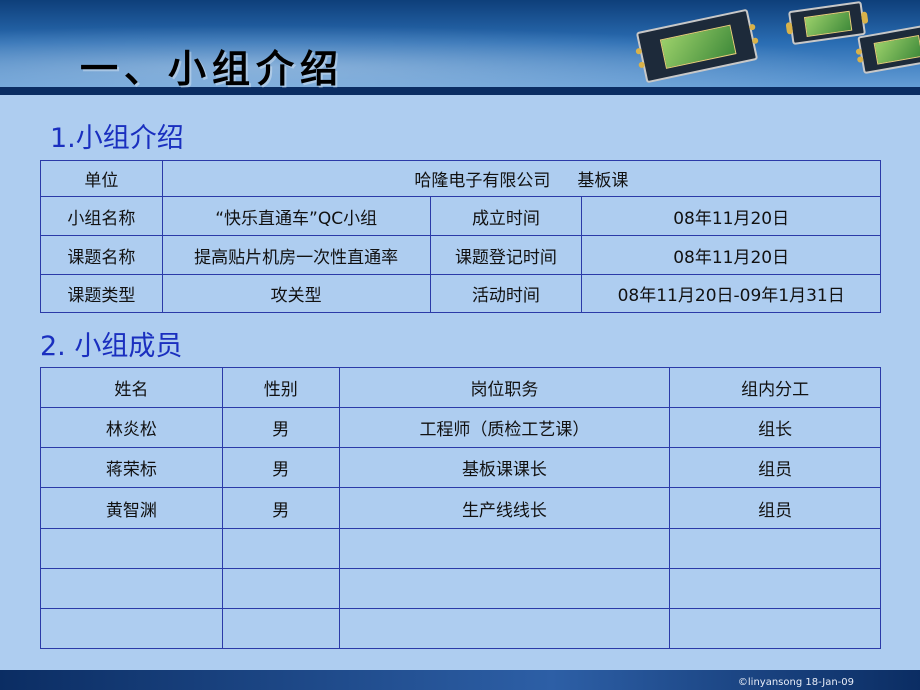 This screenshot has width=920, height=690. Describe the element at coordinates (775, 427) in the screenshot. I see `table-cell: 组长` at that location.